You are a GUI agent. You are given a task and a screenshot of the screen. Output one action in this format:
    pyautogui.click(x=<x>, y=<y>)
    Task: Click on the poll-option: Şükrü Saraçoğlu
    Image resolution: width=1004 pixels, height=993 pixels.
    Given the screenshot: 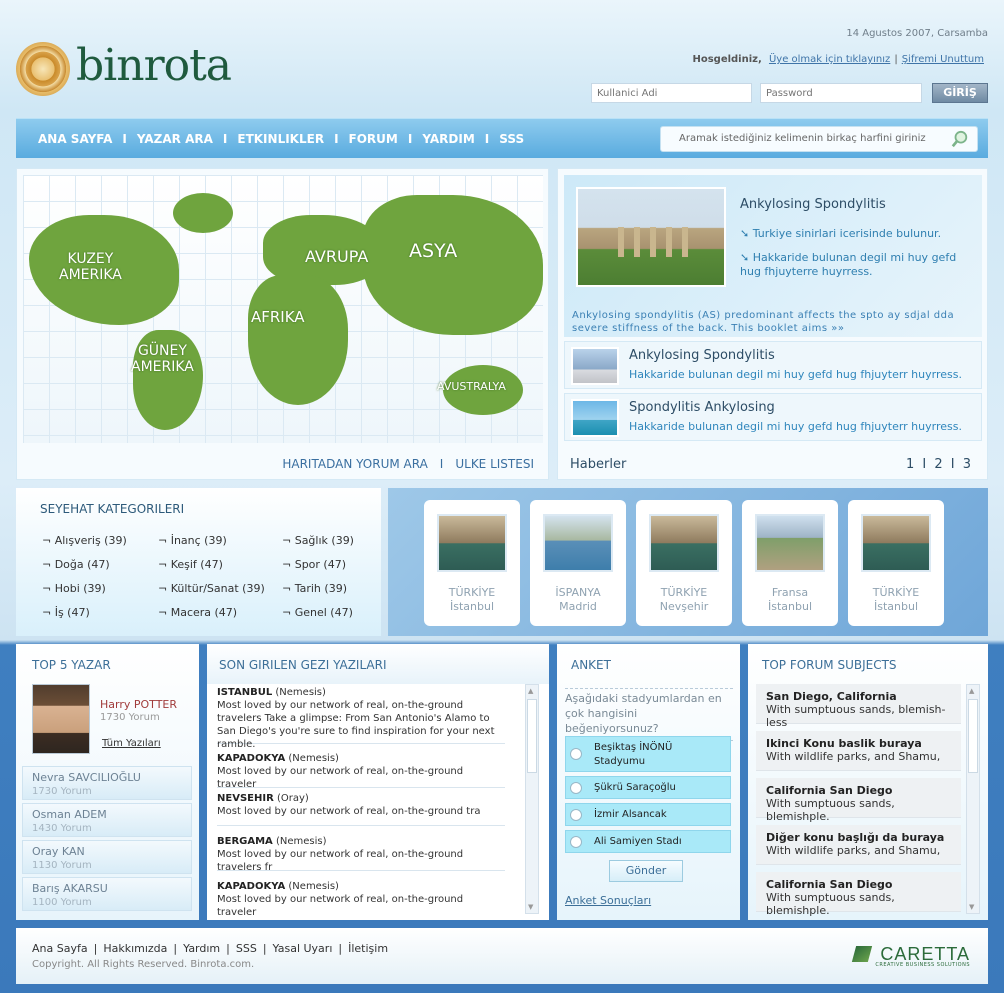 What is the action you would take?
    pyautogui.click(x=648, y=787)
    